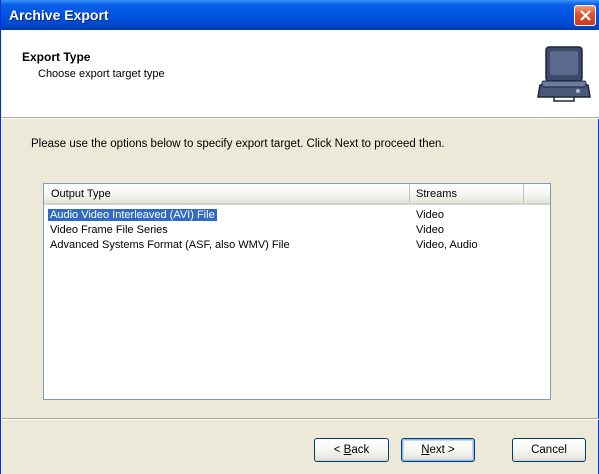 This screenshot has width=599, height=474. What do you see at coordinates (467, 193) in the screenshot?
I see `column-header-streams: Streams` at bounding box center [467, 193].